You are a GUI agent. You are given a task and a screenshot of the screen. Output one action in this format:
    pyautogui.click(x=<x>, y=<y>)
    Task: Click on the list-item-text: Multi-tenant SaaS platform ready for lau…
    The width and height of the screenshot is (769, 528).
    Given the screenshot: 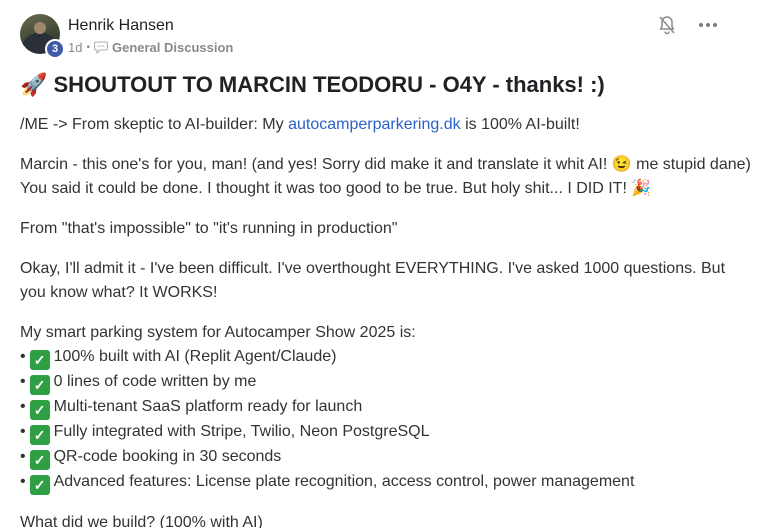 What is the action you would take?
    pyautogui.click(x=208, y=406)
    